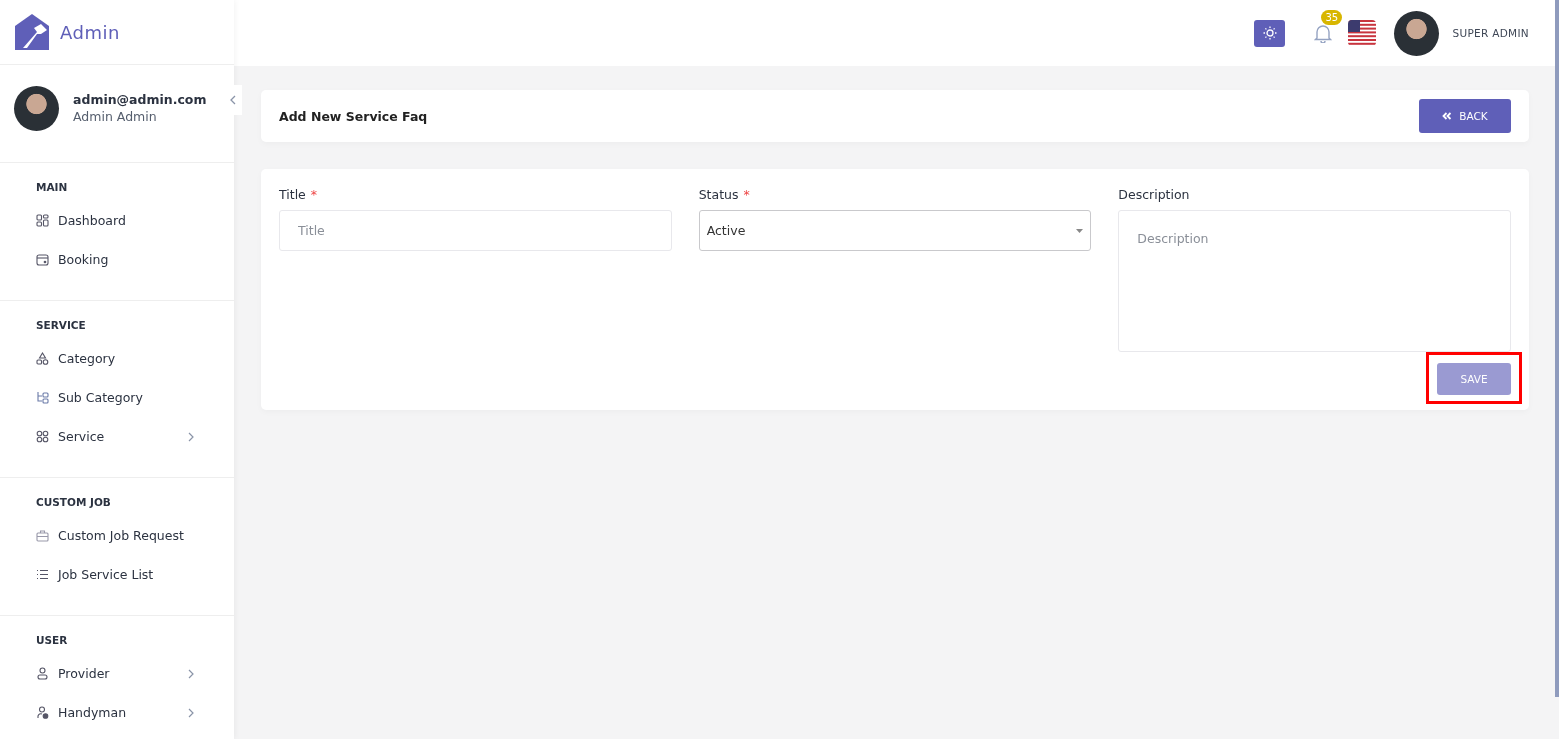  I want to click on input-field: Title, so click(475, 230).